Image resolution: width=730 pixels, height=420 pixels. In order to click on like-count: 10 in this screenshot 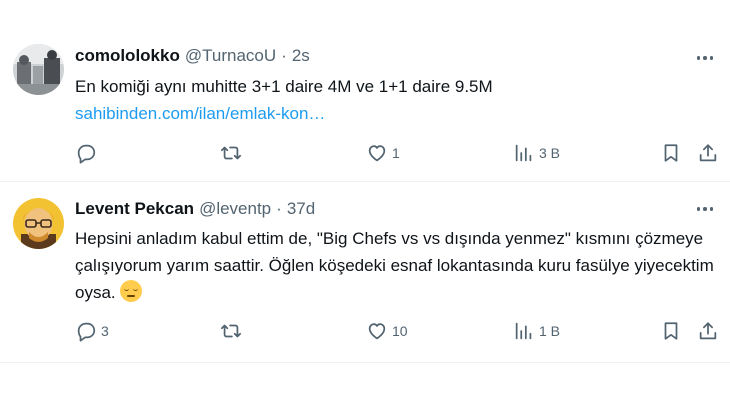, I will do `click(400, 331)`.